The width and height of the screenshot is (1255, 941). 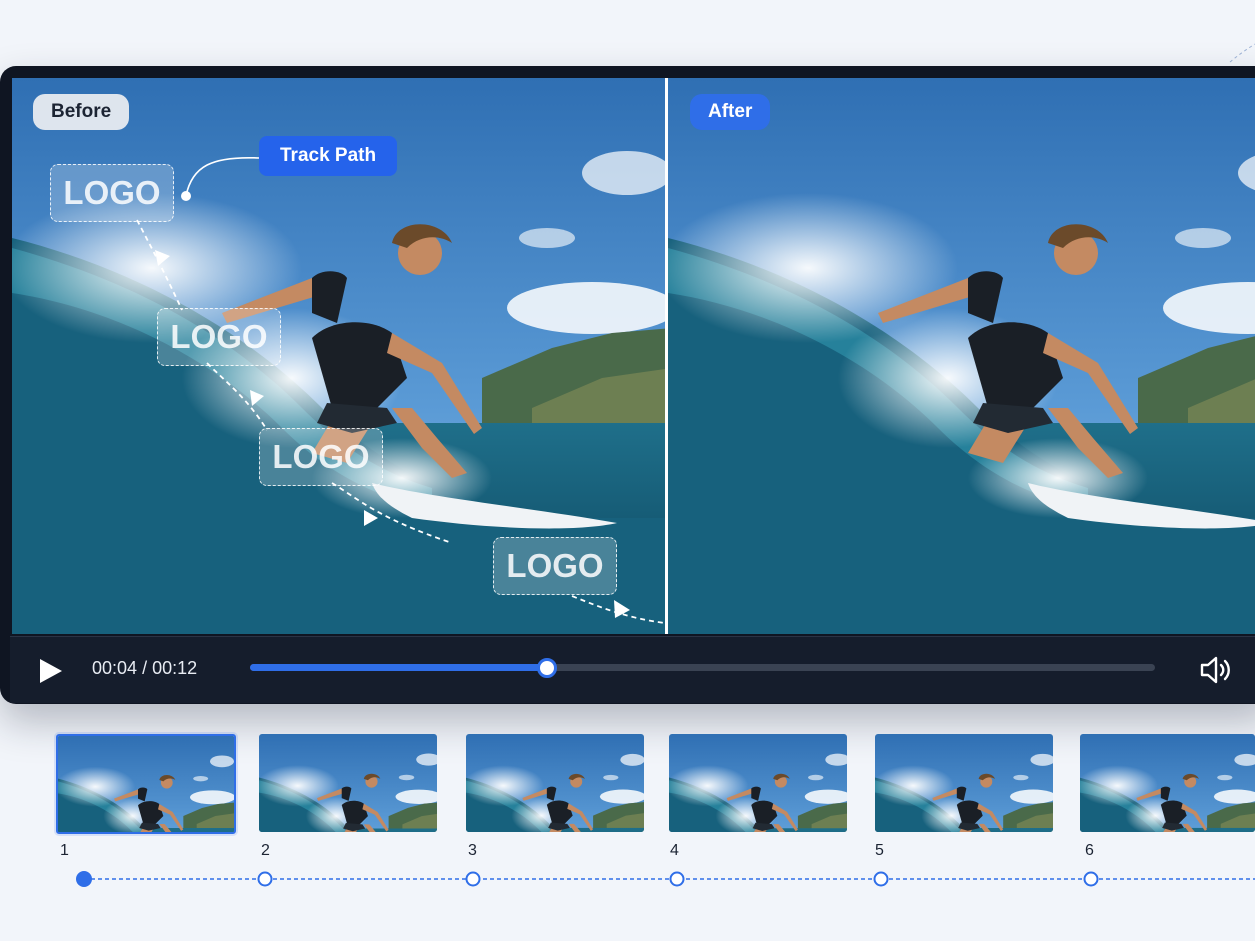 What do you see at coordinates (64, 850) in the screenshot?
I see `frame-number-1: 1` at bounding box center [64, 850].